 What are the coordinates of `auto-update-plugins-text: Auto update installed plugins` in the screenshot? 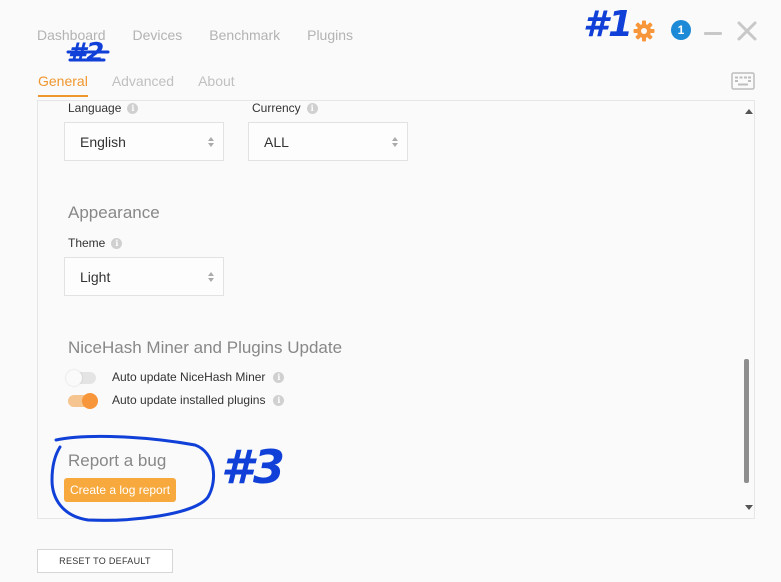 It's located at (189, 400).